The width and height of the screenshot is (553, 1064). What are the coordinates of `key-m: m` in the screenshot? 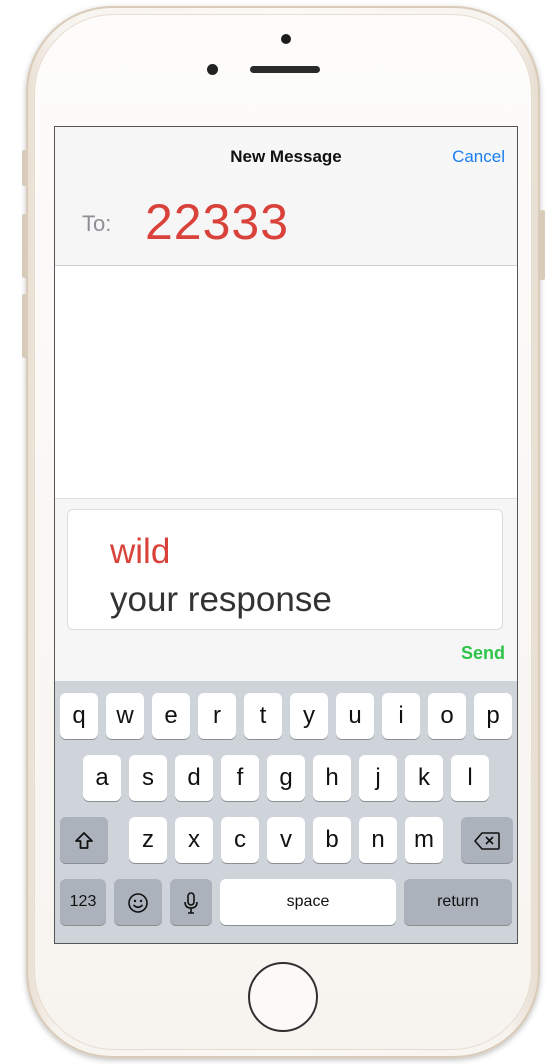 It's located at (424, 840).